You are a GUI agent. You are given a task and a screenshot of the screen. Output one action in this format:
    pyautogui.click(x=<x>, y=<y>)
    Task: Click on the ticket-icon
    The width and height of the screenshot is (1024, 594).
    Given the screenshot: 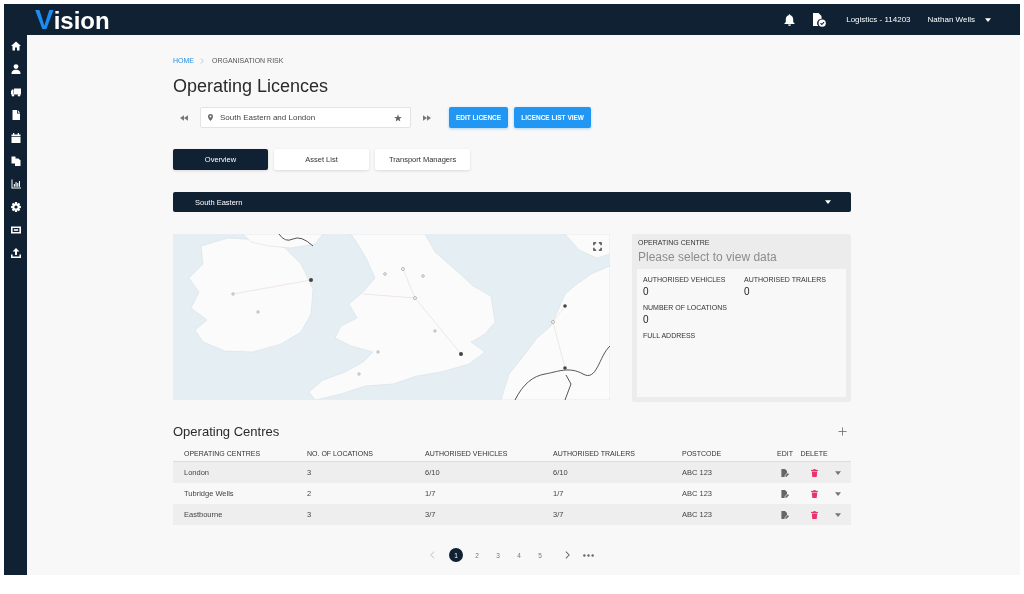 What is the action you would take?
    pyautogui.click(x=15, y=230)
    